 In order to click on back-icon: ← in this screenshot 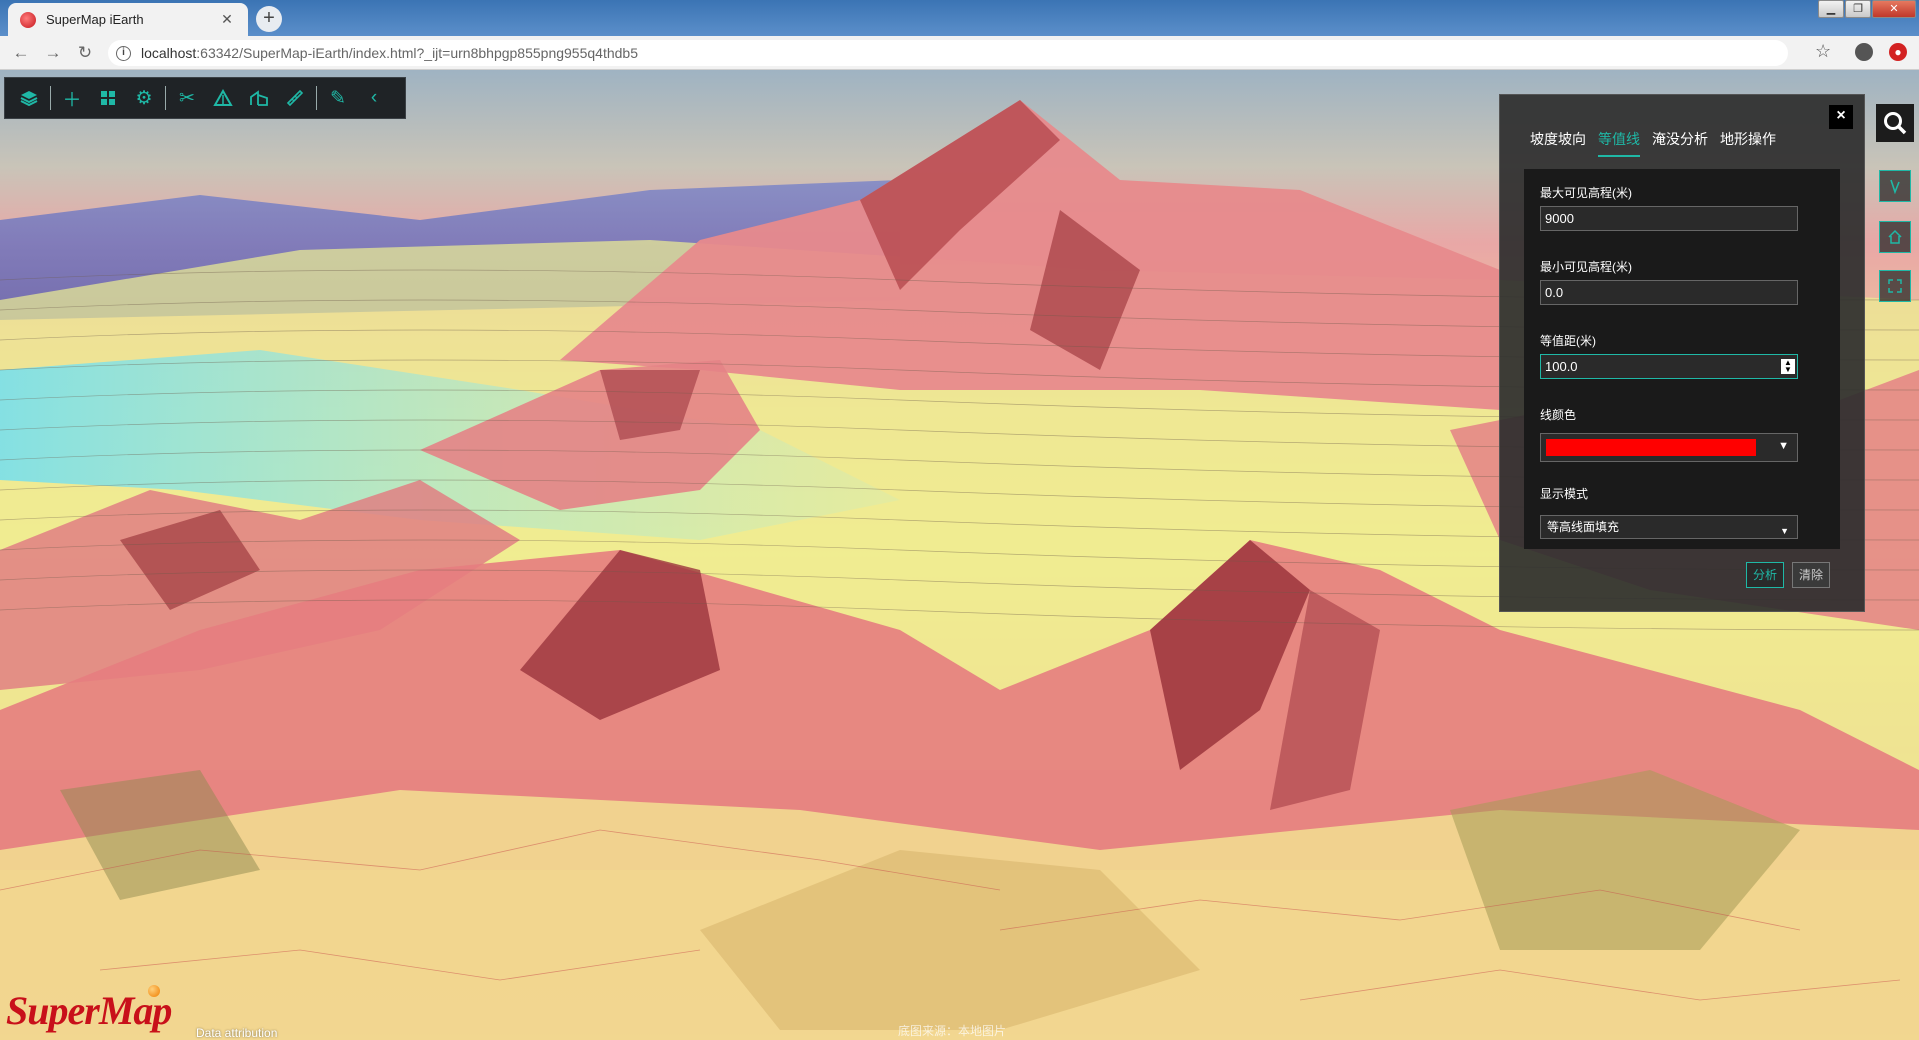, I will do `click(21, 53)`.